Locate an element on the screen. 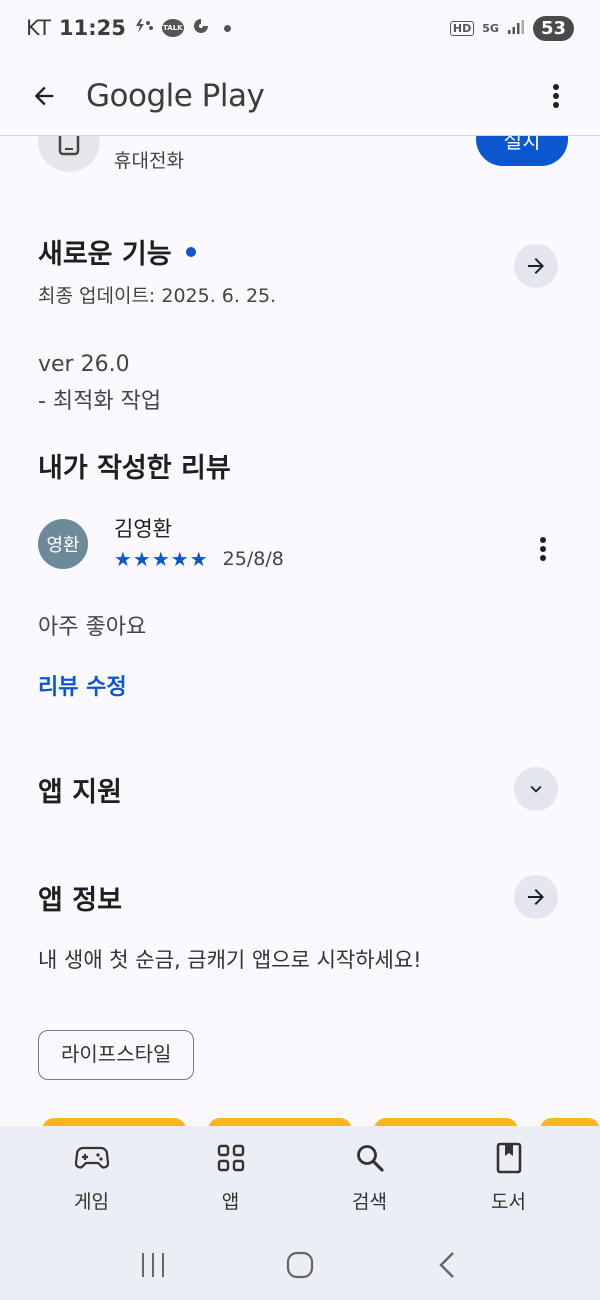  home-icon is located at coordinates (300, 1265).